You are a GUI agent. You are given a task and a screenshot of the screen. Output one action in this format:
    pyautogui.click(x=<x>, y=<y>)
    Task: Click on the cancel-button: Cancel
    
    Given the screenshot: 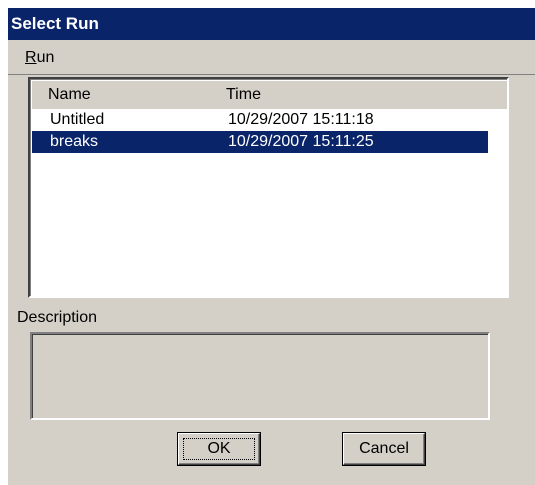 What is the action you would take?
    pyautogui.click(x=384, y=449)
    